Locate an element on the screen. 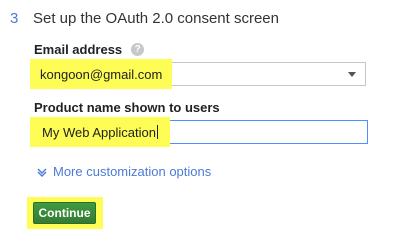 This screenshot has height=242, width=402. continue-highlight: Continue is located at coordinates (65, 213).